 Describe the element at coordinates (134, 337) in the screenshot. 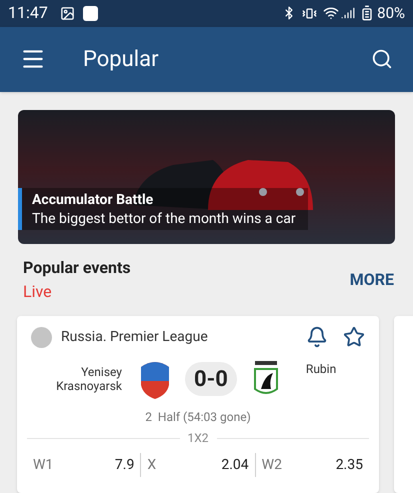

I see `league-name: Russia. Premier League` at that location.